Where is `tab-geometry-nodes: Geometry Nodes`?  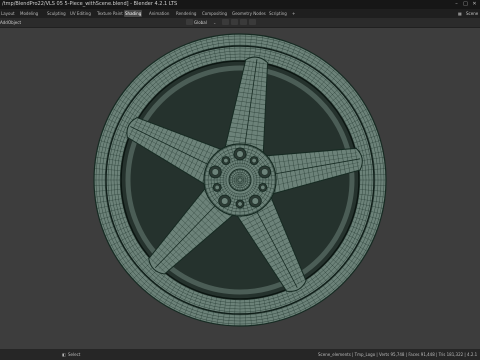 tab-geometry-nodes: Geometry Nodes is located at coordinates (249, 13).